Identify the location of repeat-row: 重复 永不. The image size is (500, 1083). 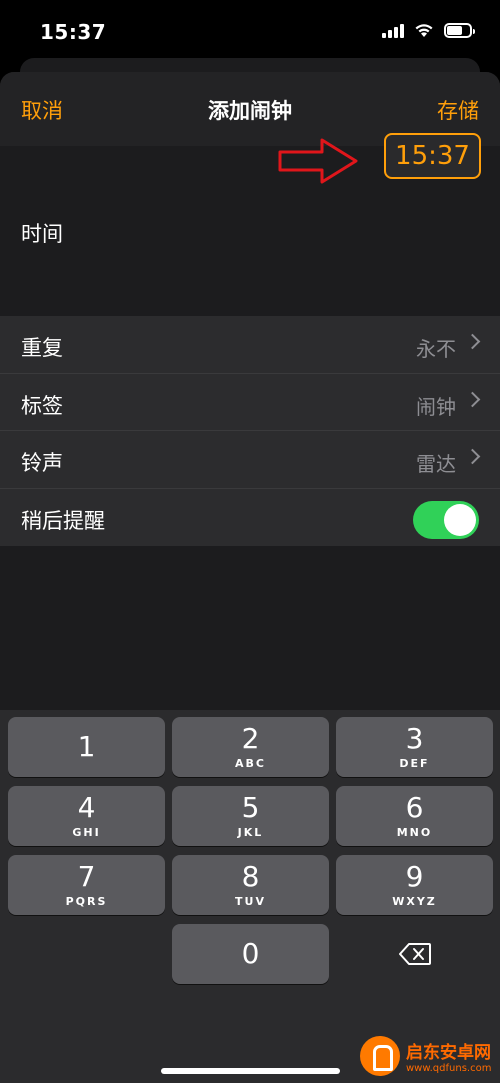
(250, 345).